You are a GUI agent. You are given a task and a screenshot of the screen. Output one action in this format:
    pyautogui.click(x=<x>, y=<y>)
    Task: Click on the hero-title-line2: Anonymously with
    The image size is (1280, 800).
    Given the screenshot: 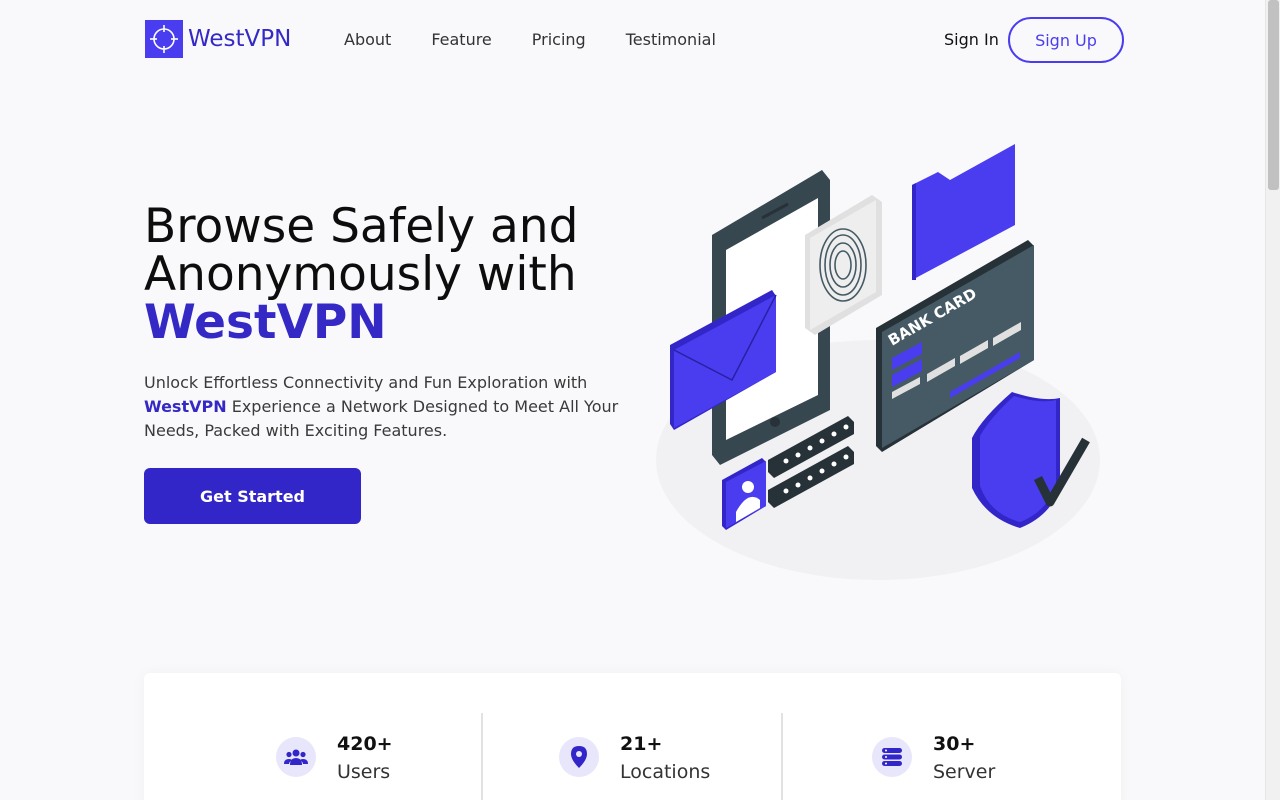 What is the action you would take?
    pyautogui.click(x=360, y=274)
    